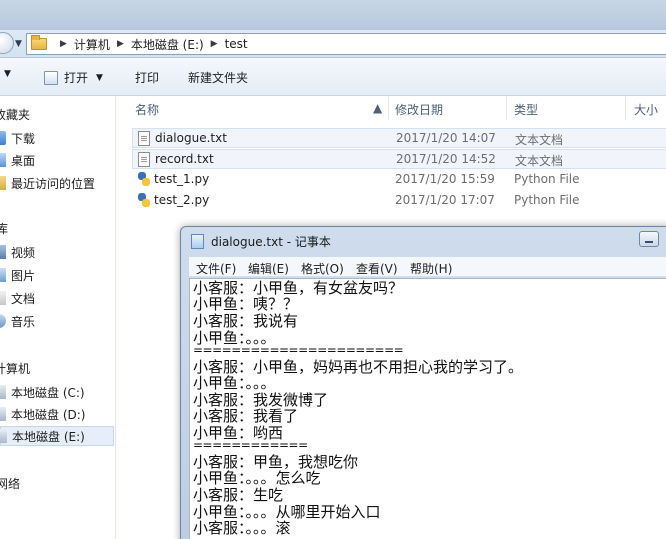 Image resolution: width=666 pixels, height=539 pixels. Describe the element at coordinates (646, 109) in the screenshot. I see `column-size: 大小` at that location.